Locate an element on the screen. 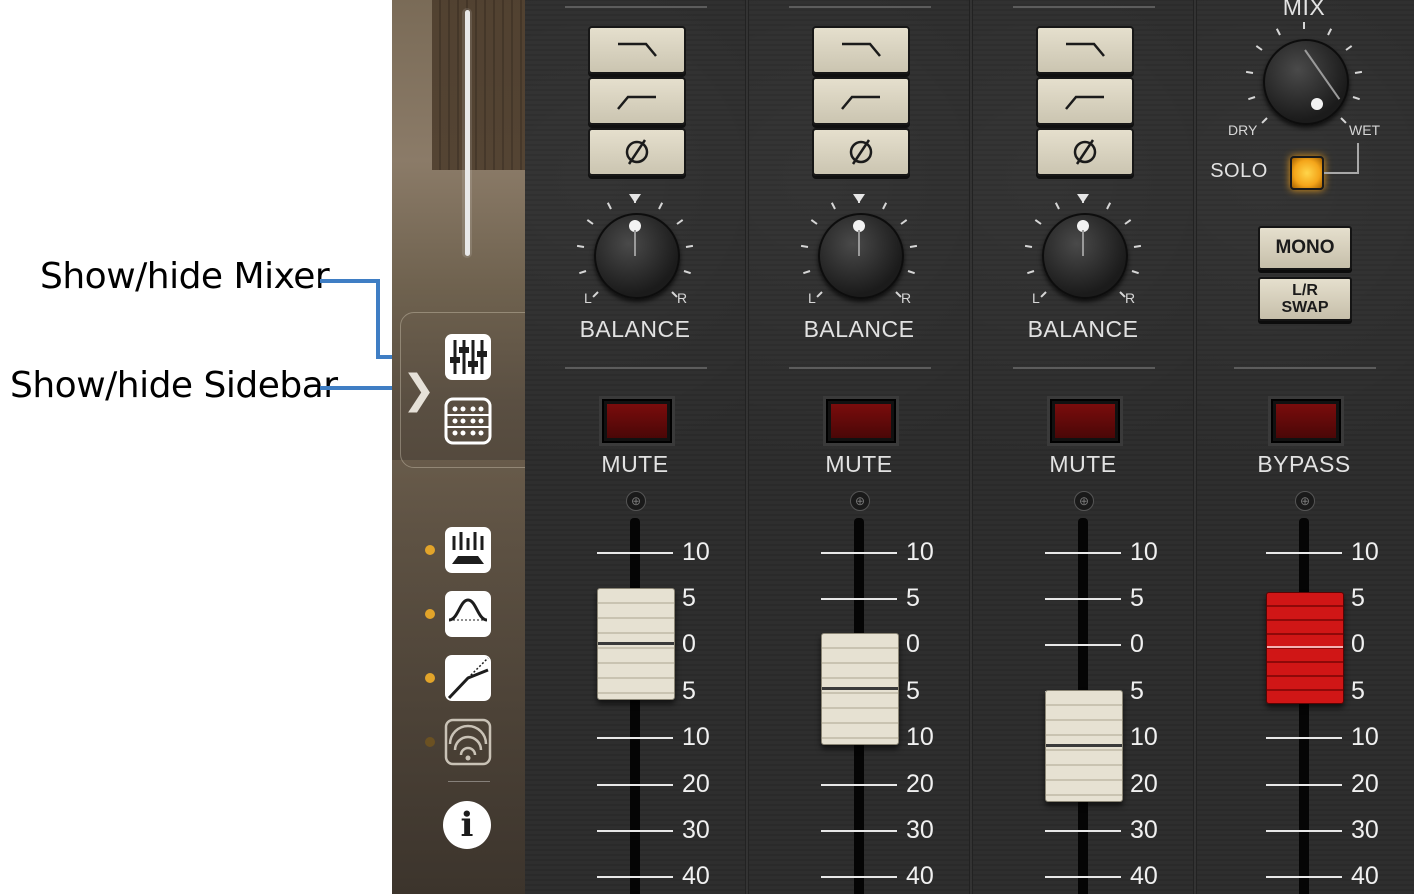 The width and height of the screenshot is (1414, 894). sidebar-scroll-thumb is located at coordinates (467, 133).